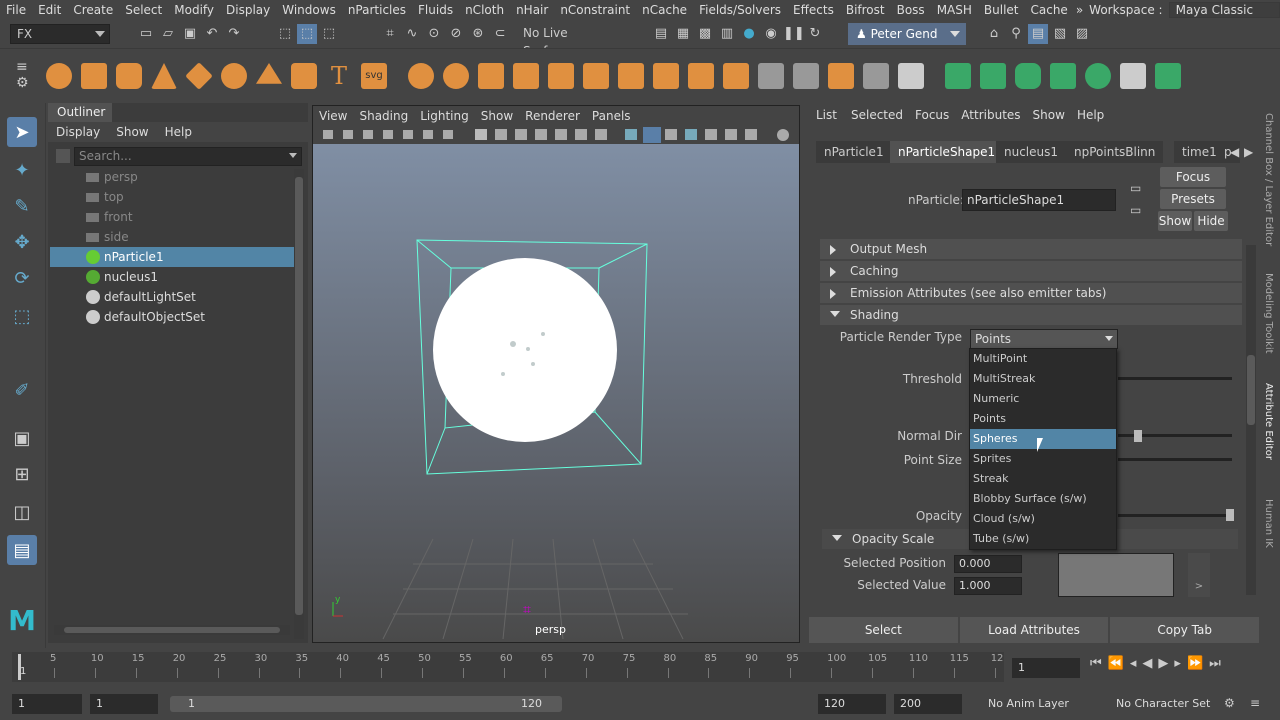 This screenshot has width=1280, height=720. Describe the element at coordinates (1116, 575) in the screenshot. I see `opacity-ramp-graph` at that location.